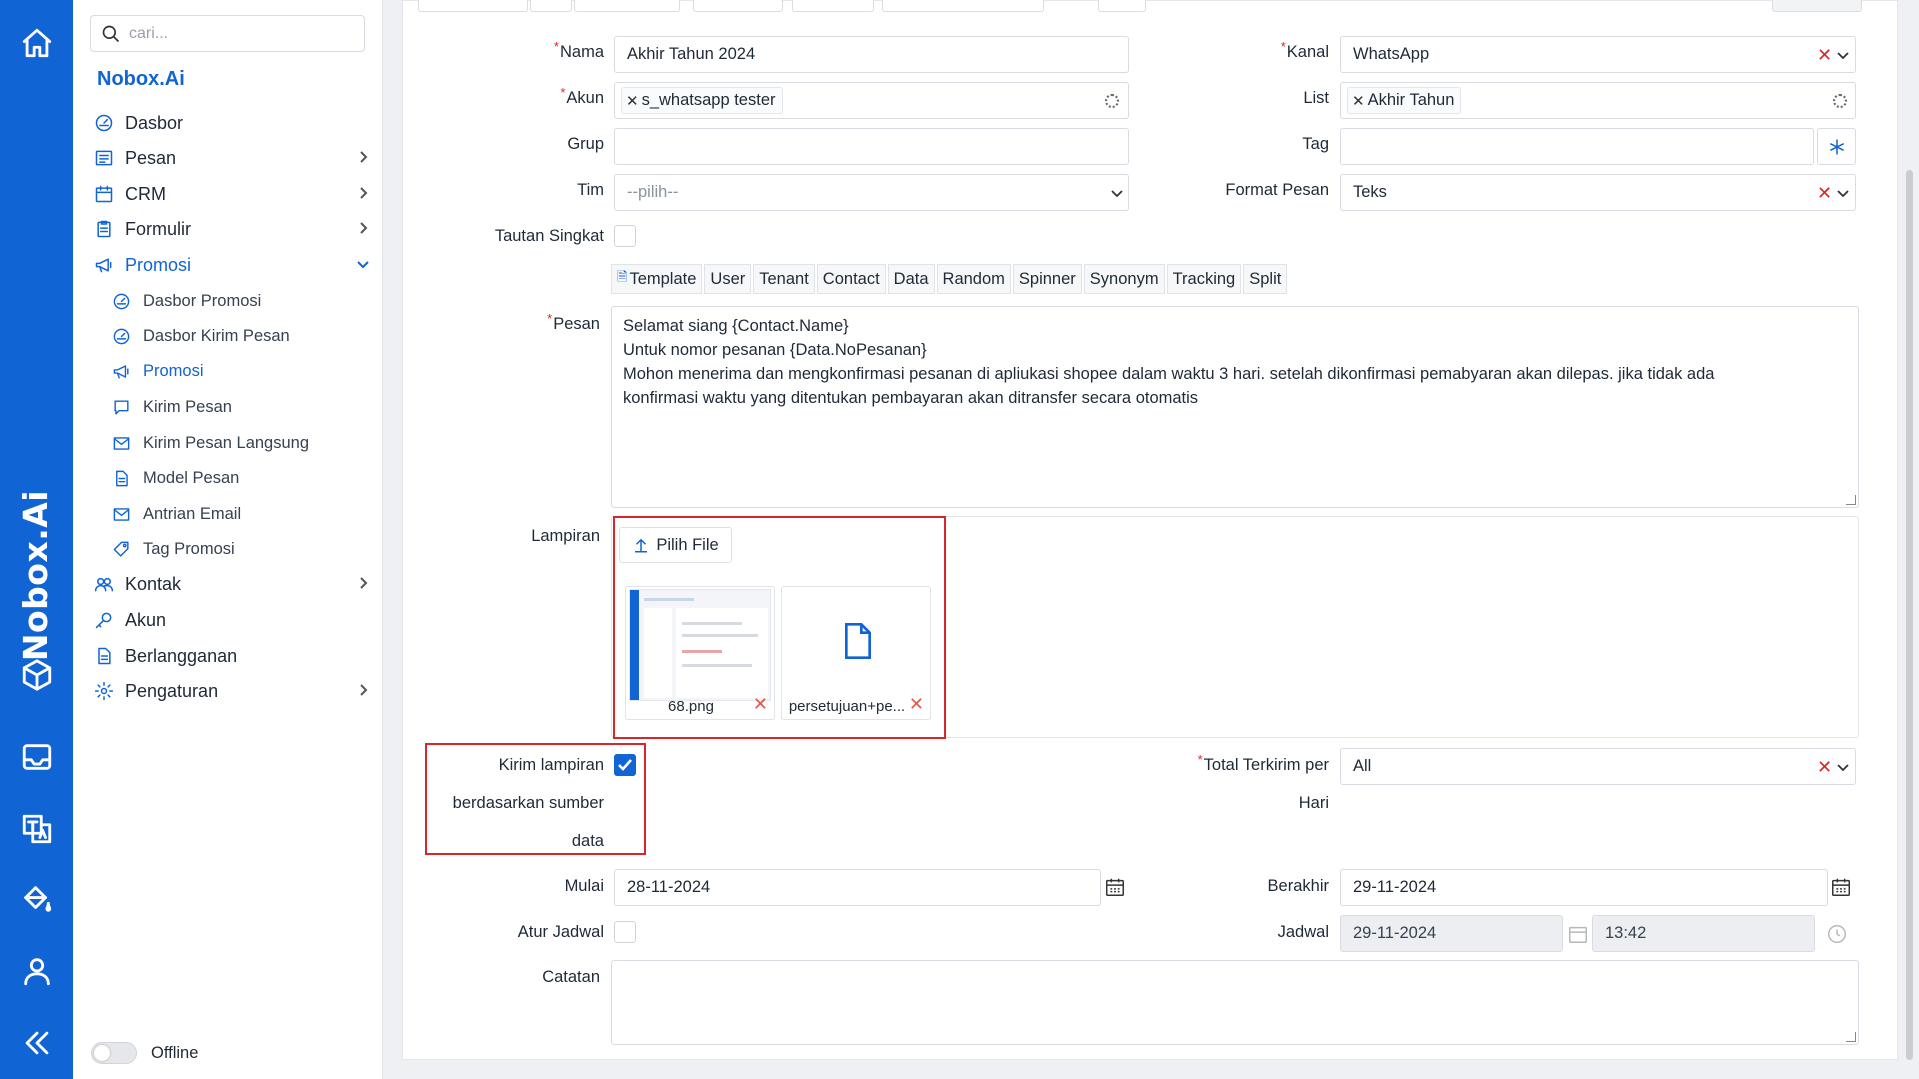 Image resolution: width=1919 pixels, height=1079 pixels. I want to click on translate-icon, so click(36, 828).